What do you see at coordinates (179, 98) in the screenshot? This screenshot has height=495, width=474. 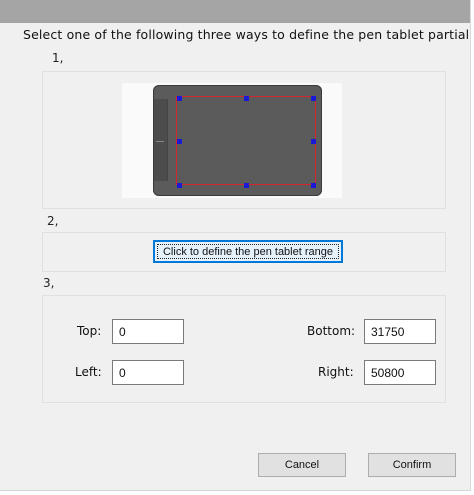 I see `resize-handle-top-left` at bounding box center [179, 98].